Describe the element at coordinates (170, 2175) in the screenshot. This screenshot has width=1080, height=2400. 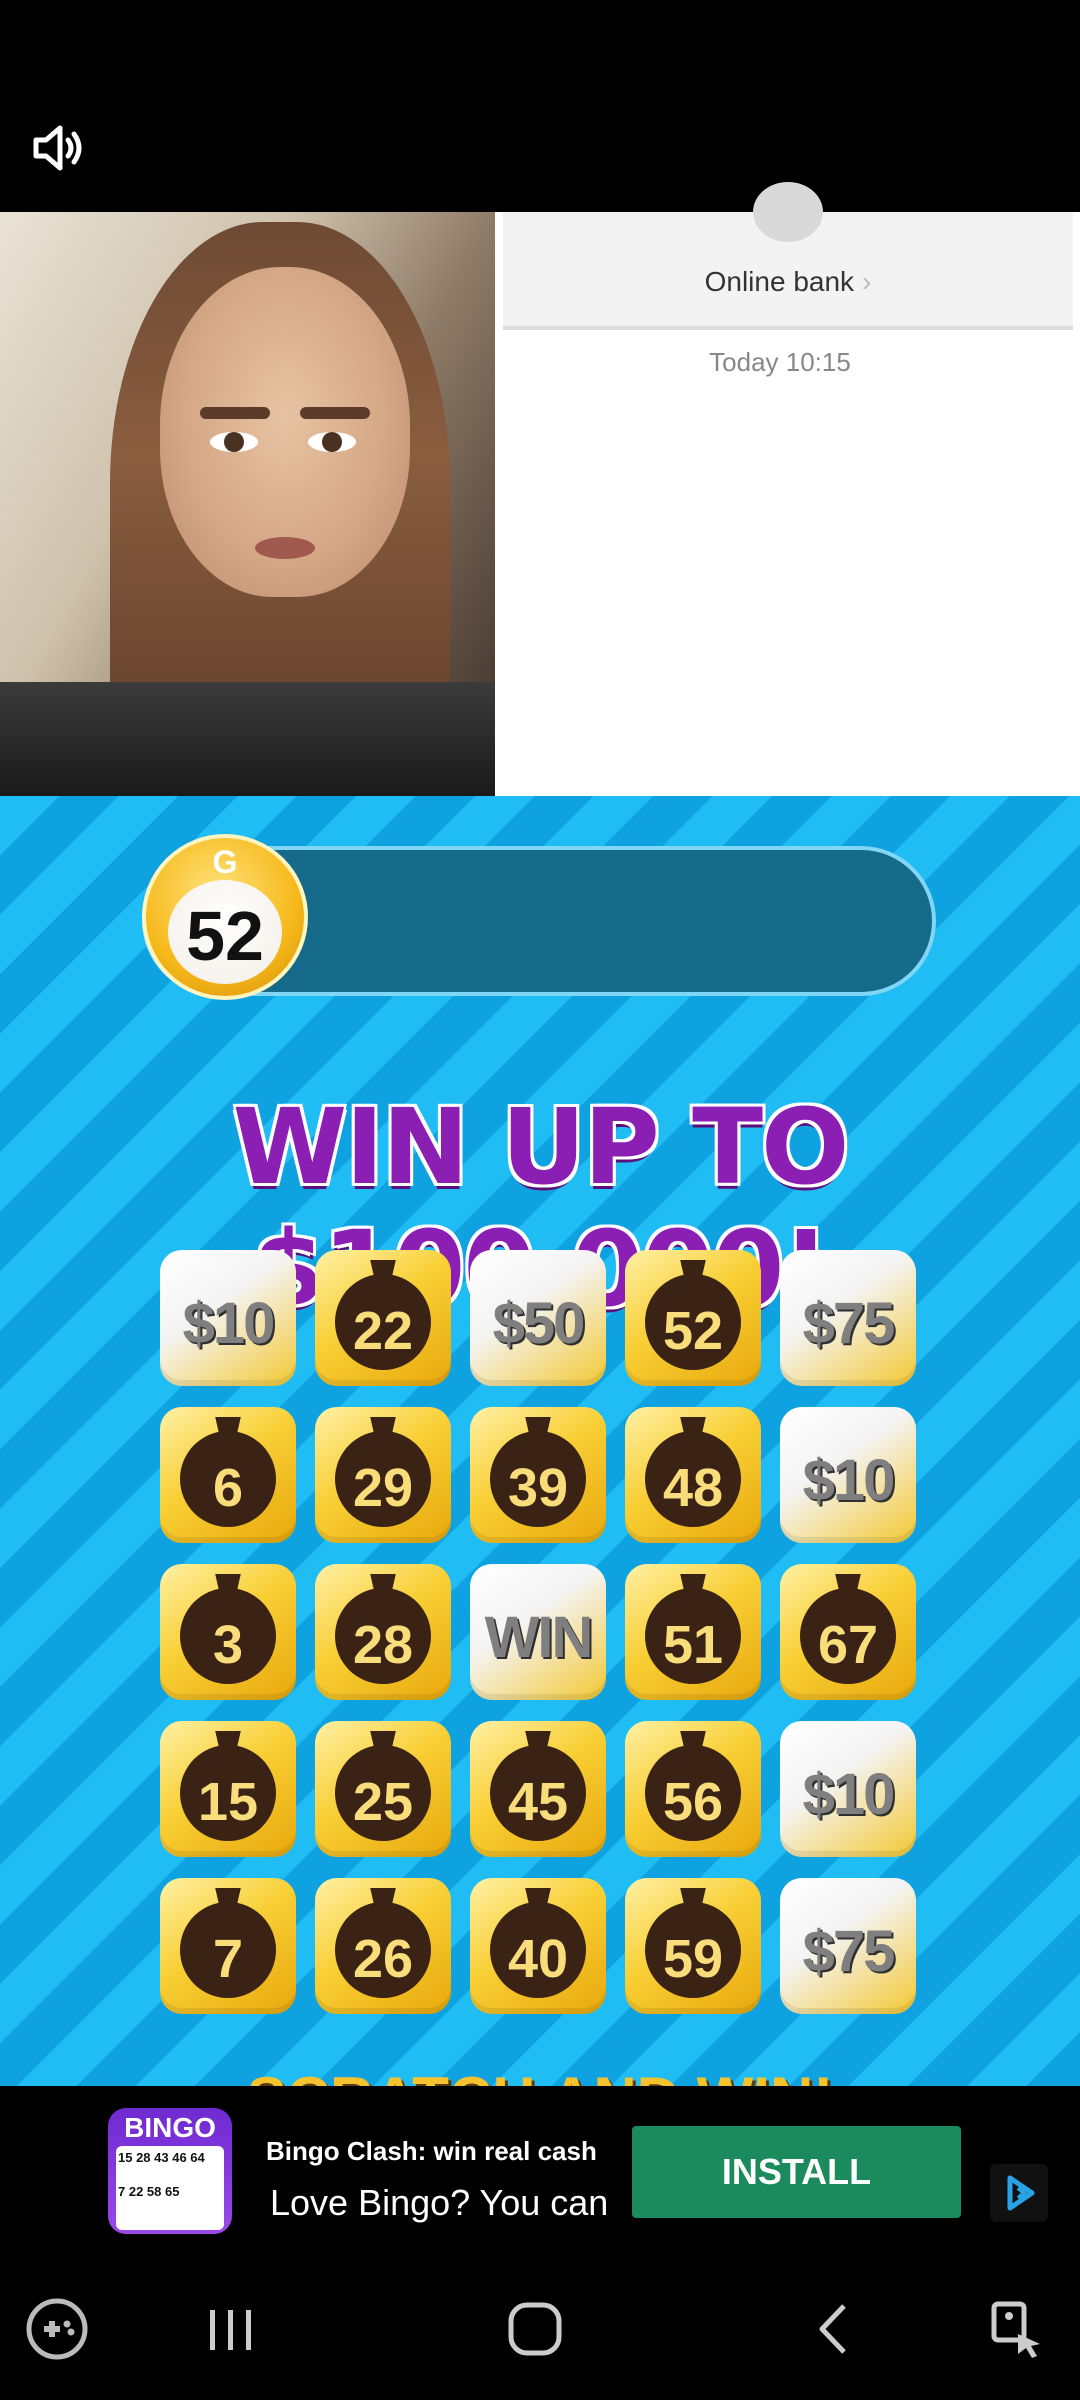
I see `app-icon-numbers: 15 28 43 46 64 7 22 58 65` at that location.